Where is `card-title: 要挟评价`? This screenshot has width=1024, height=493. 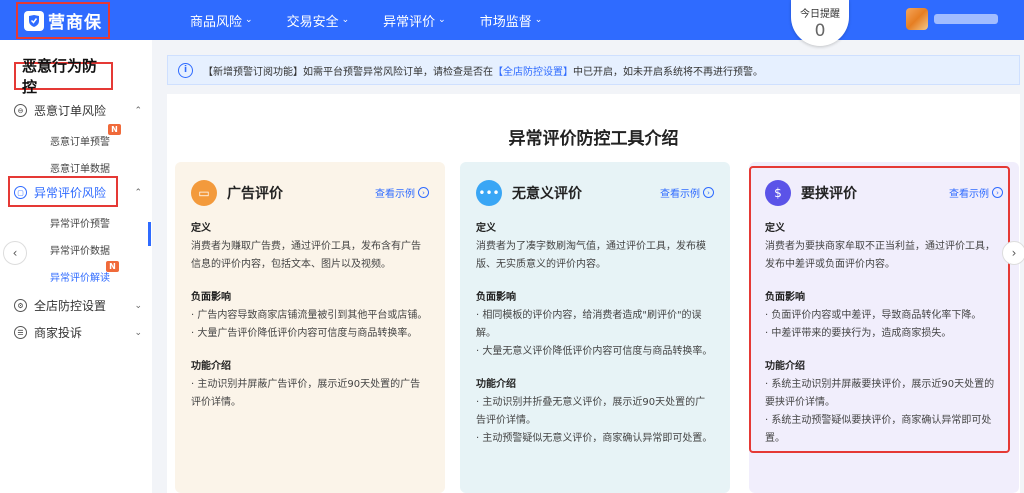 card-title: 要挟评价 is located at coordinates (829, 194).